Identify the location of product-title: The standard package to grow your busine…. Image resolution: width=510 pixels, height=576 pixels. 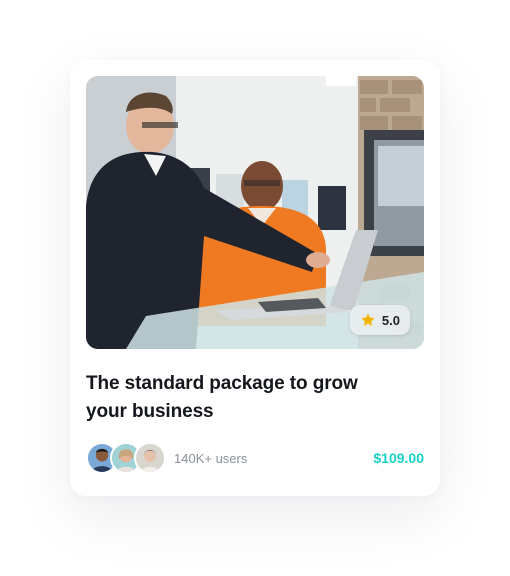
(222, 397).